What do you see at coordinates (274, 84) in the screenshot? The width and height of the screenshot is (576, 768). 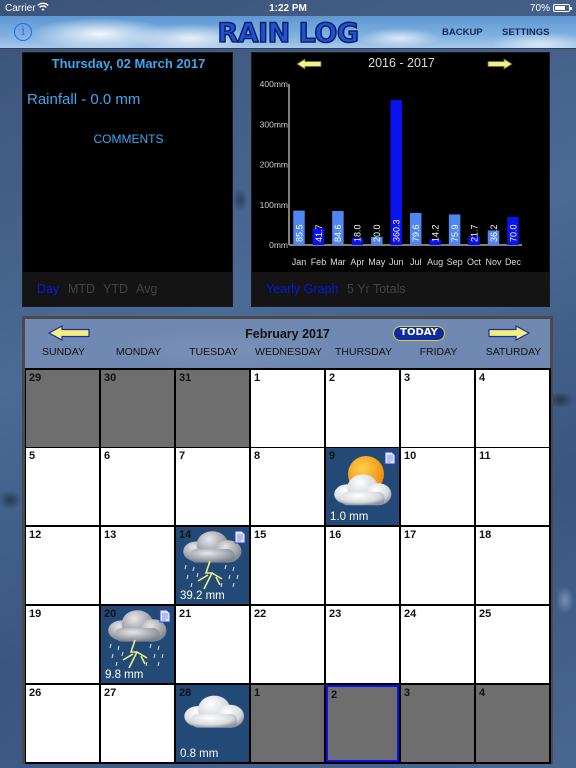 I see `y-tick-label: 400mm` at bounding box center [274, 84].